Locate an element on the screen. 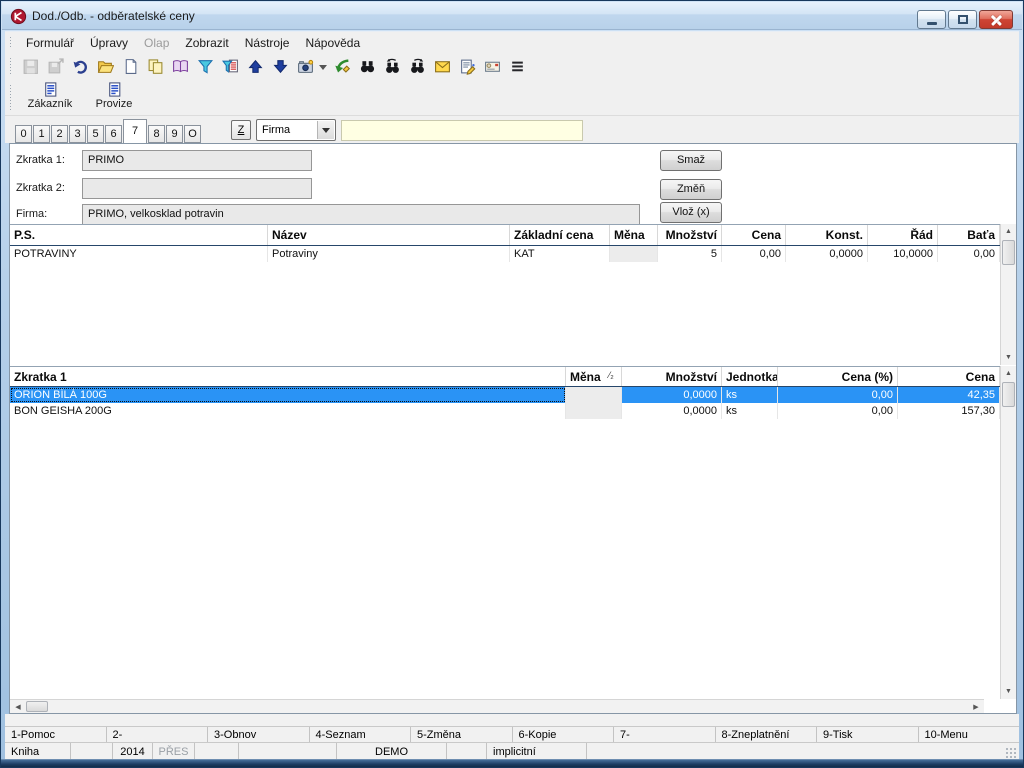 This screenshot has height=768, width=1024. horizontal-scrollbar: ◀ ▶ is located at coordinates (497, 706).